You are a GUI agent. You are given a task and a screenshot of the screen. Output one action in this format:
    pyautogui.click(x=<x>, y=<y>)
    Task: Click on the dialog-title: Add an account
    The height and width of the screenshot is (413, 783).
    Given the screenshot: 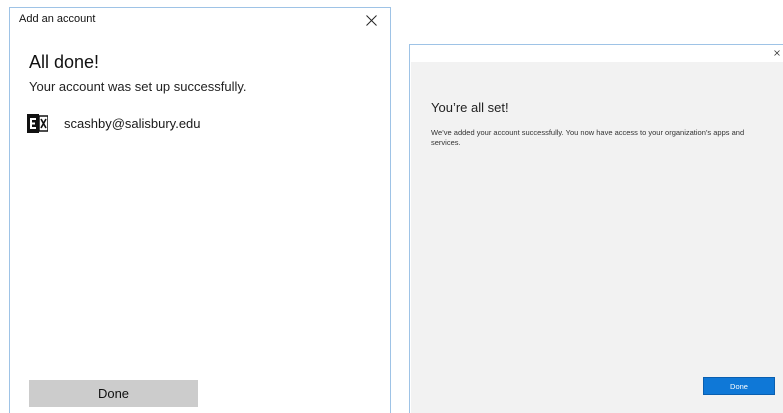 What is the action you would take?
    pyautogui.click(x=57, y=19)
    